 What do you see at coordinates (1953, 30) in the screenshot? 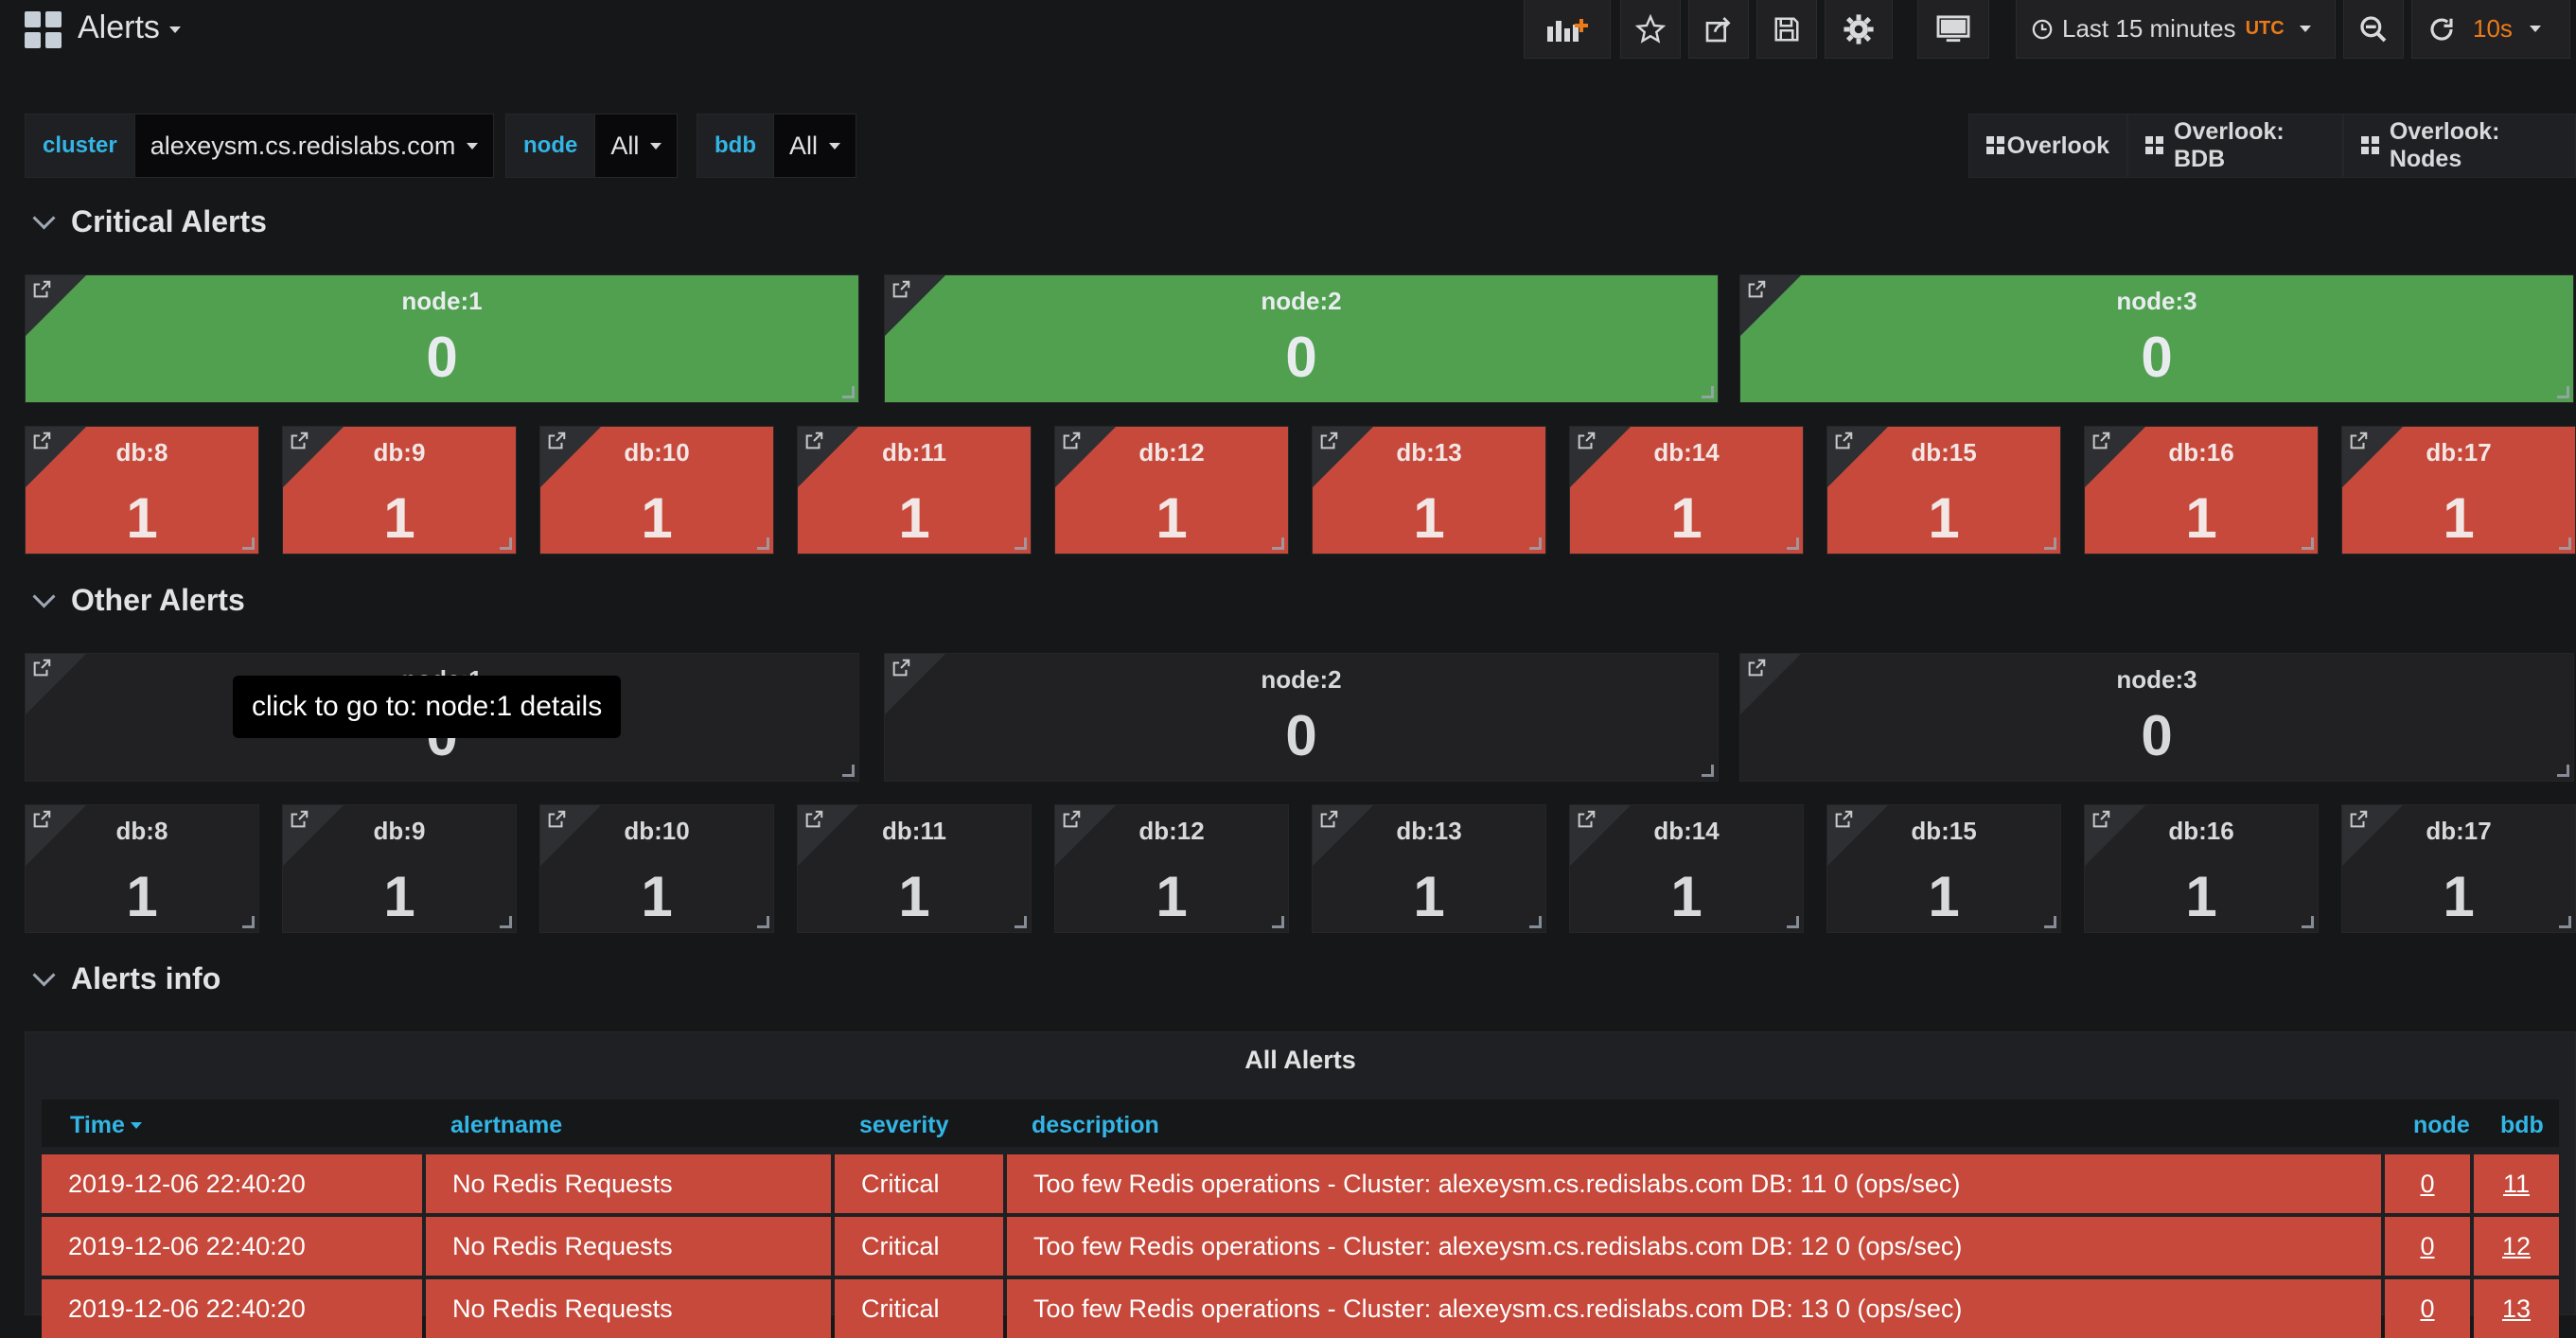
I see `tv-mode-button` at bounding box center [1953, 30].